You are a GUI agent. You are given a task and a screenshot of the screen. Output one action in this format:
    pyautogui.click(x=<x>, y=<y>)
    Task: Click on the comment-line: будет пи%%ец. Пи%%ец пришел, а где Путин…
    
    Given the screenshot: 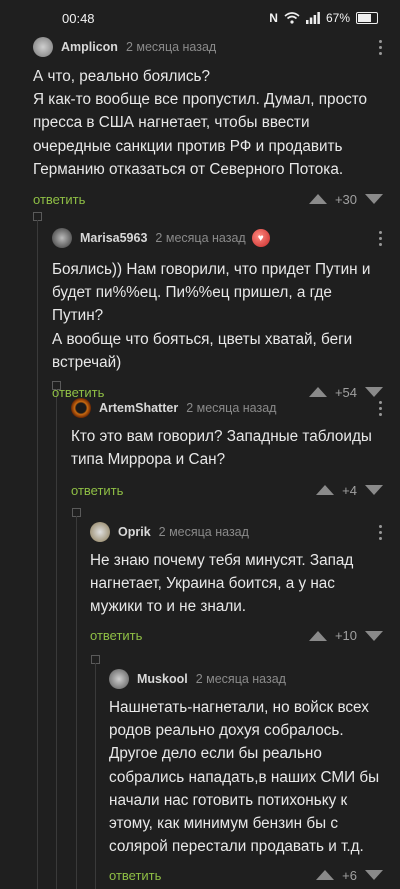 What is the action you would take?
    pyautogui.click(x=192, y=304)
    